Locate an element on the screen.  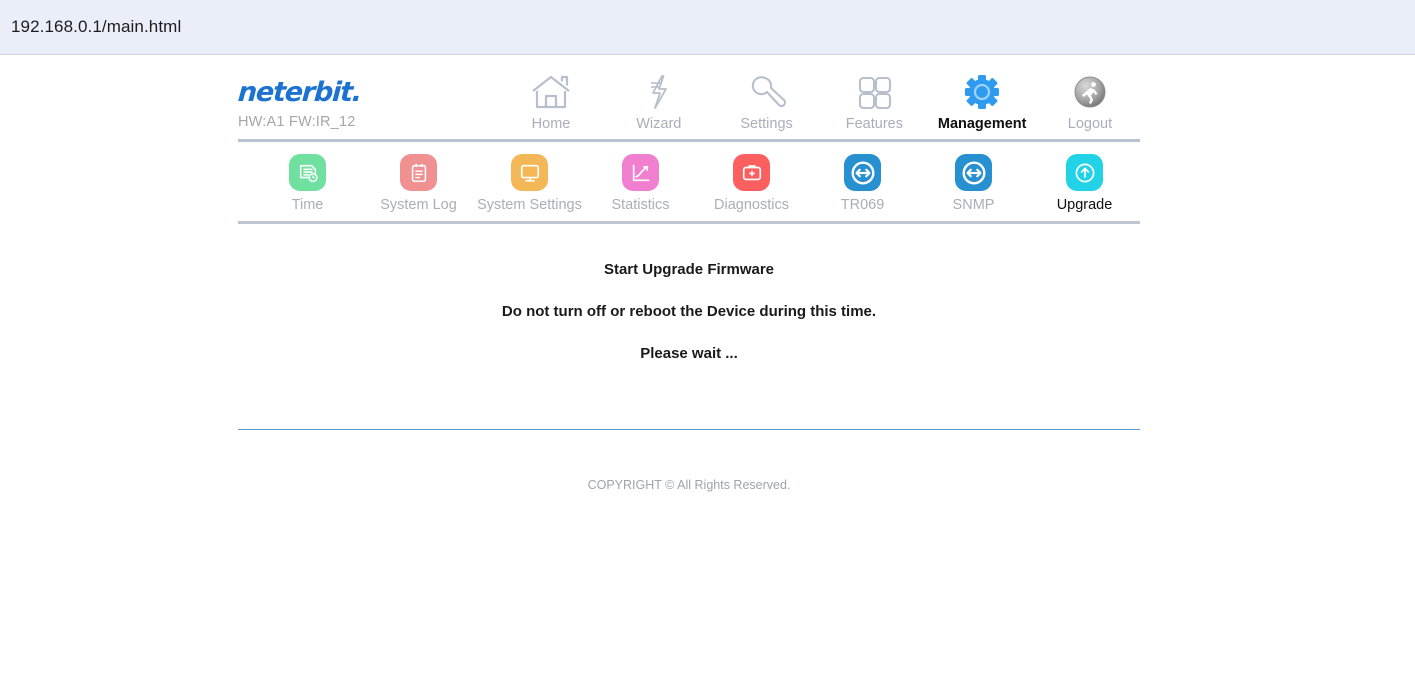
nav-label-wizard: Wizard is located at coordinates (659, 124).